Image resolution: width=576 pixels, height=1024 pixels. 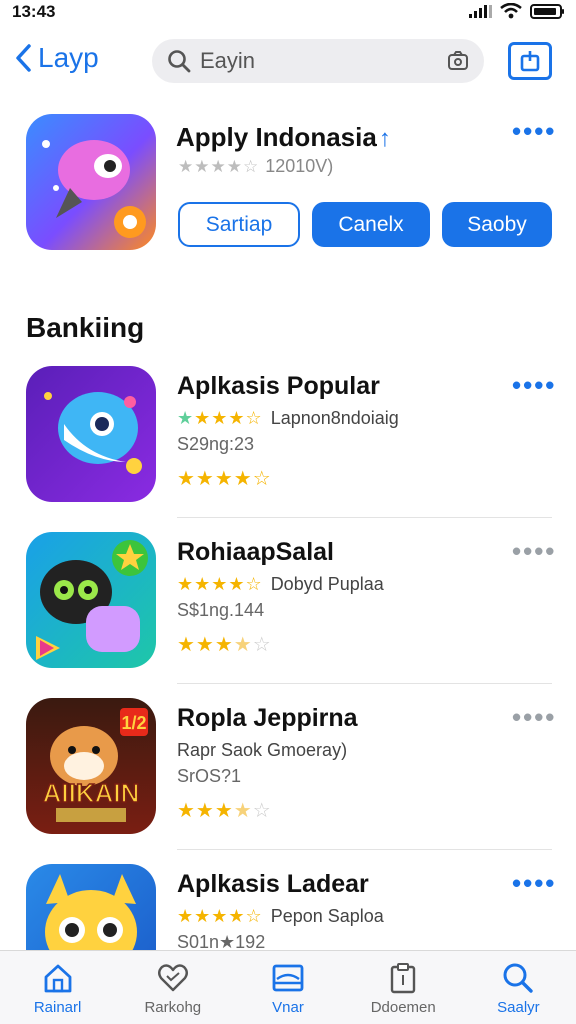 I want to click on search-bar, so click(x=318, y=61).